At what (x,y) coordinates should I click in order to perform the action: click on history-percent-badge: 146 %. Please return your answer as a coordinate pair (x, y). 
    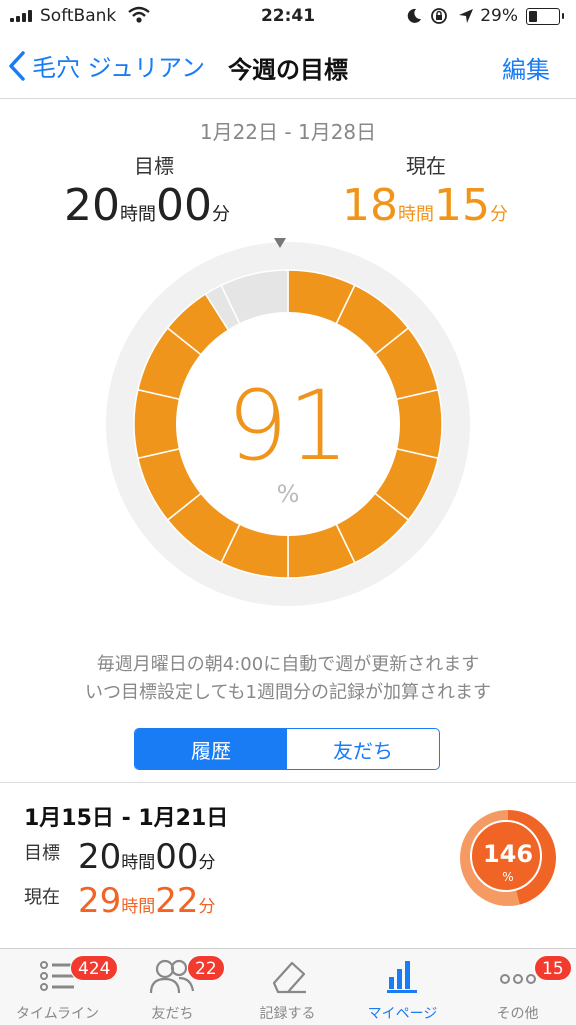
    Looking at the image, I should click on (508, 858).